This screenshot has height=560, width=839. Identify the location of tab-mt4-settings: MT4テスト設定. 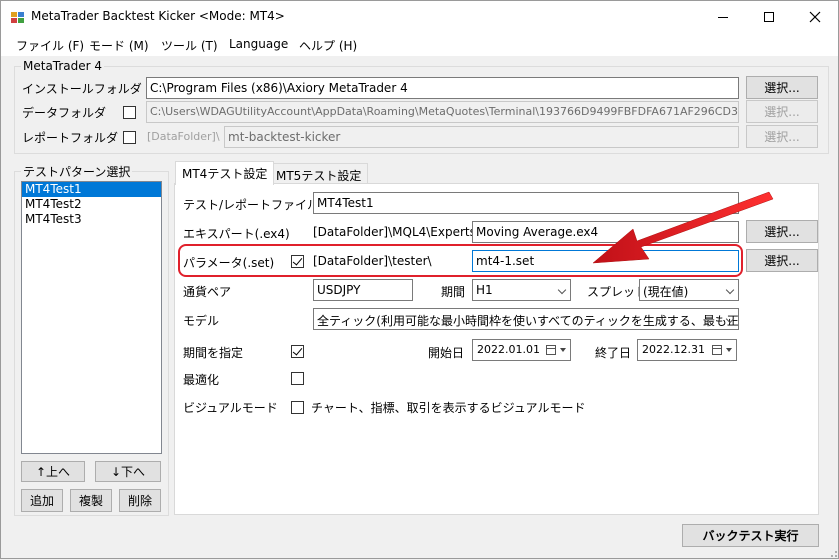
(225, 173).